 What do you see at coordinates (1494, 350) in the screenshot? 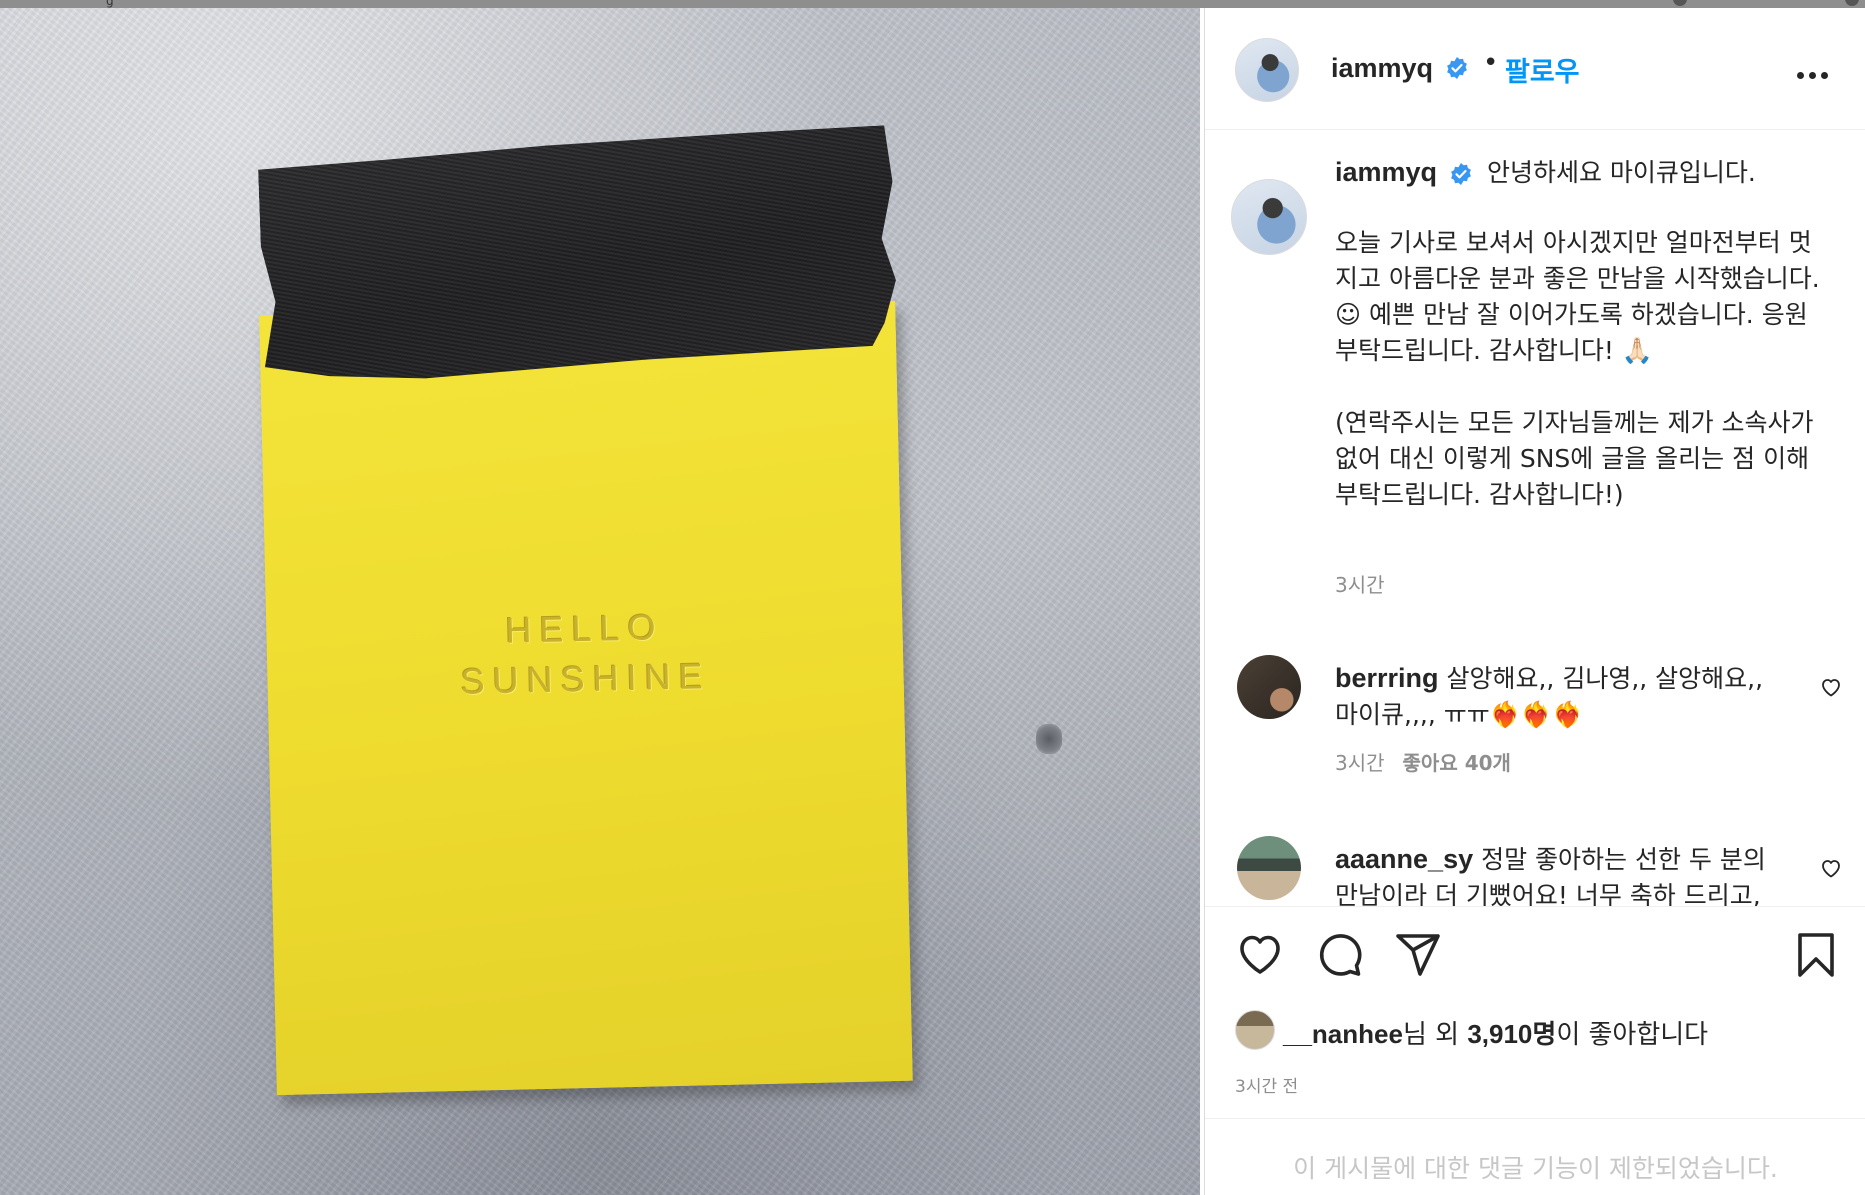
I see `caption-text: 부탁드립니다. 감사합니다! 🙏🏻` at bounding box center [1494, 350].